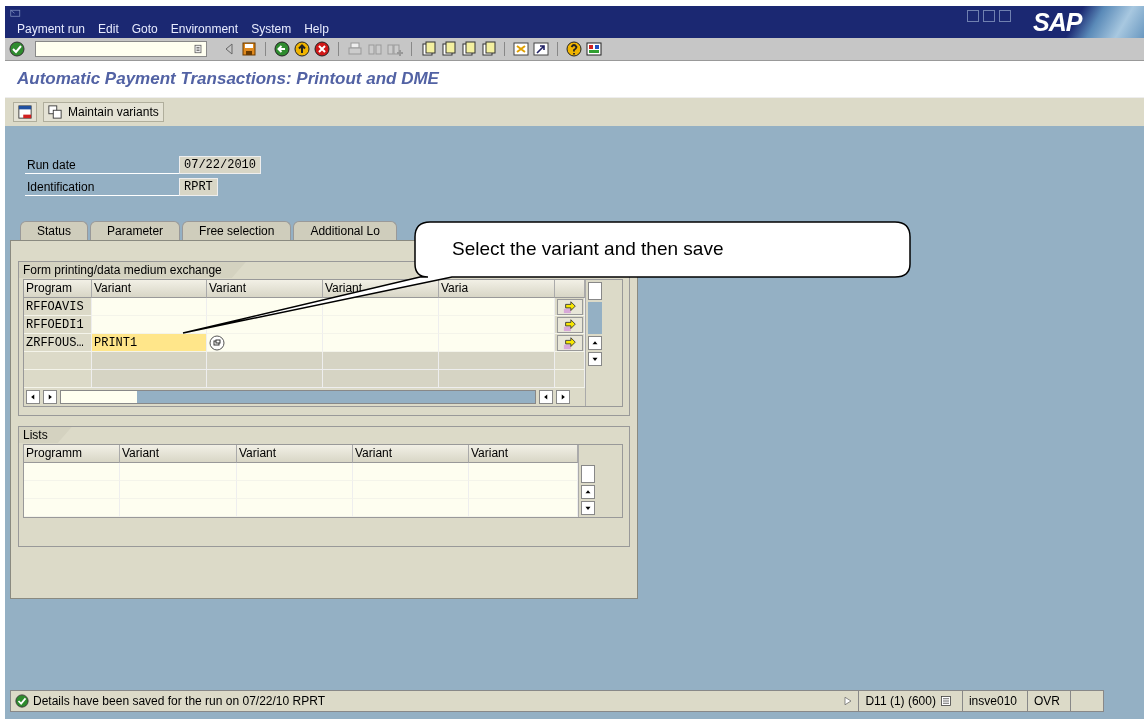  What do you see at coordinates (302, 49) in the screenshot?
I see `exit-icon` at bounding box center [302, 49].